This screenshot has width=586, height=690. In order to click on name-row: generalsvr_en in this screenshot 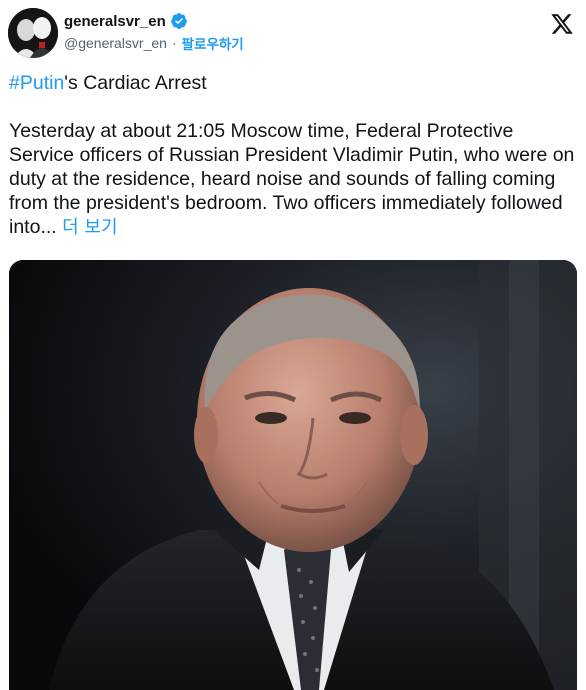, I will do `click(126, 21)`.